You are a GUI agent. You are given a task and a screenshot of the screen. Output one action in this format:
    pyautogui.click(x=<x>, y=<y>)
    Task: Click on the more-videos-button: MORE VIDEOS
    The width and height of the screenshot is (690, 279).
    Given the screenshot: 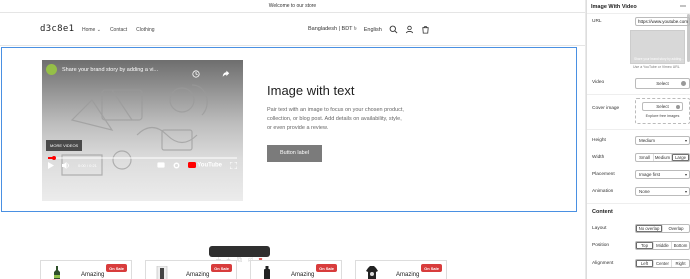 What is the action you would take?
    pyautogui.click(x=64, y=145)
    